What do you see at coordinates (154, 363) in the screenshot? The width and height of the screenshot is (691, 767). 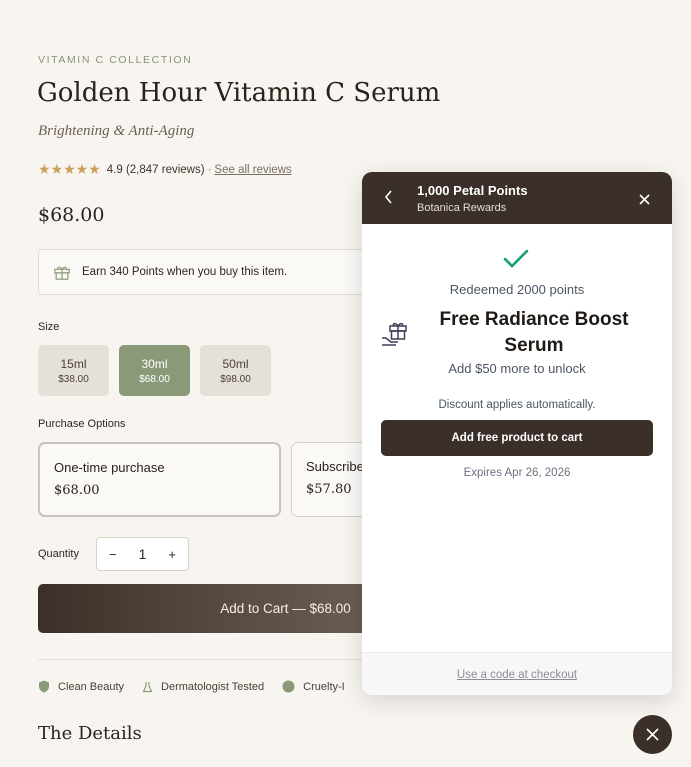 I see `size-name: 30ml` at bounding box center [154, 363].